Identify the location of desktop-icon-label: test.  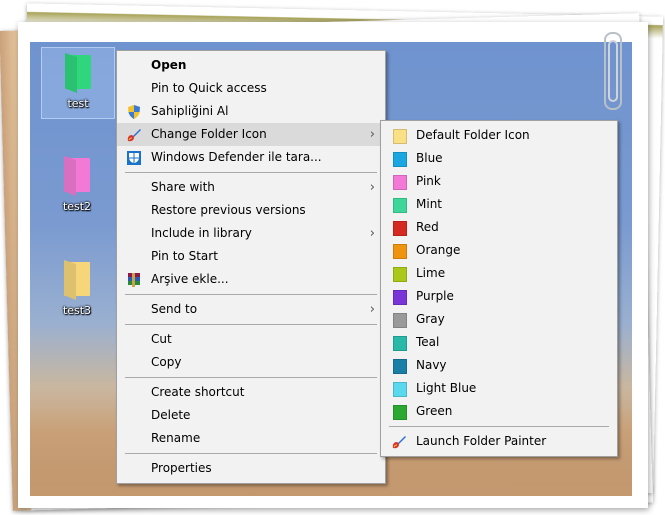
(78, 103).